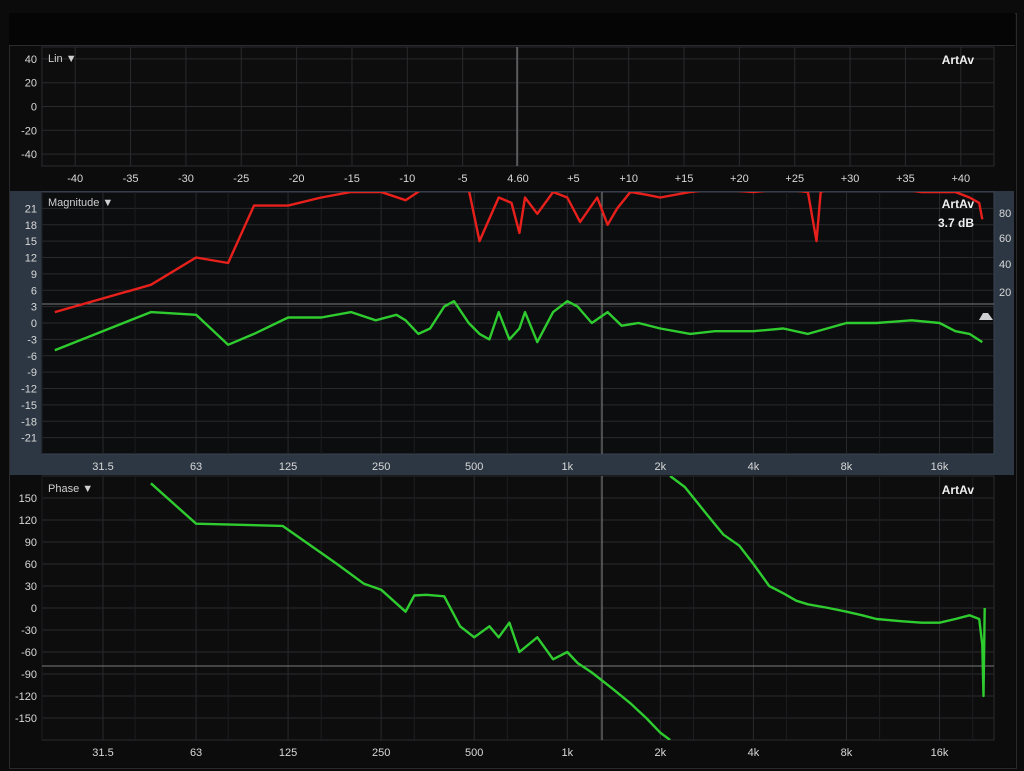 Image resolution: width=1024 pixels, height=771 pixels. Describe the element at coordinates (131, 179) in the screenshot. I see `lin-x-tick-label: -35` at that location.